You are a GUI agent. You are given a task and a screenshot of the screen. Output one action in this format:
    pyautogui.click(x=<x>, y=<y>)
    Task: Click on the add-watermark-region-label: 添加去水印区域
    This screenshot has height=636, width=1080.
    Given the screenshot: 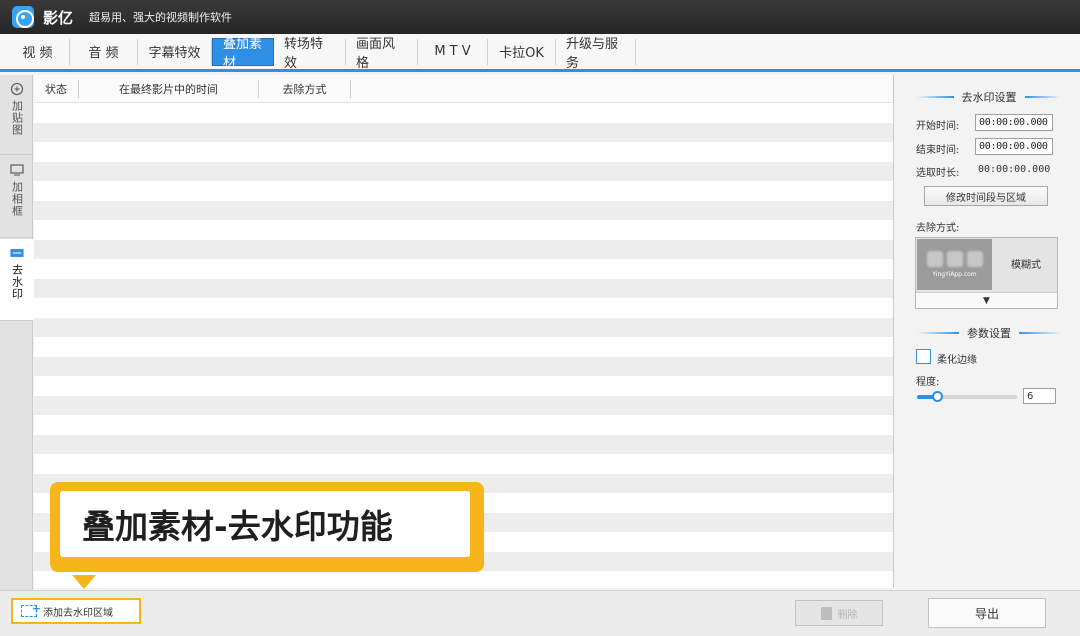 What is the action you would take?
    pyautogui.click(x=78, y=613)
    